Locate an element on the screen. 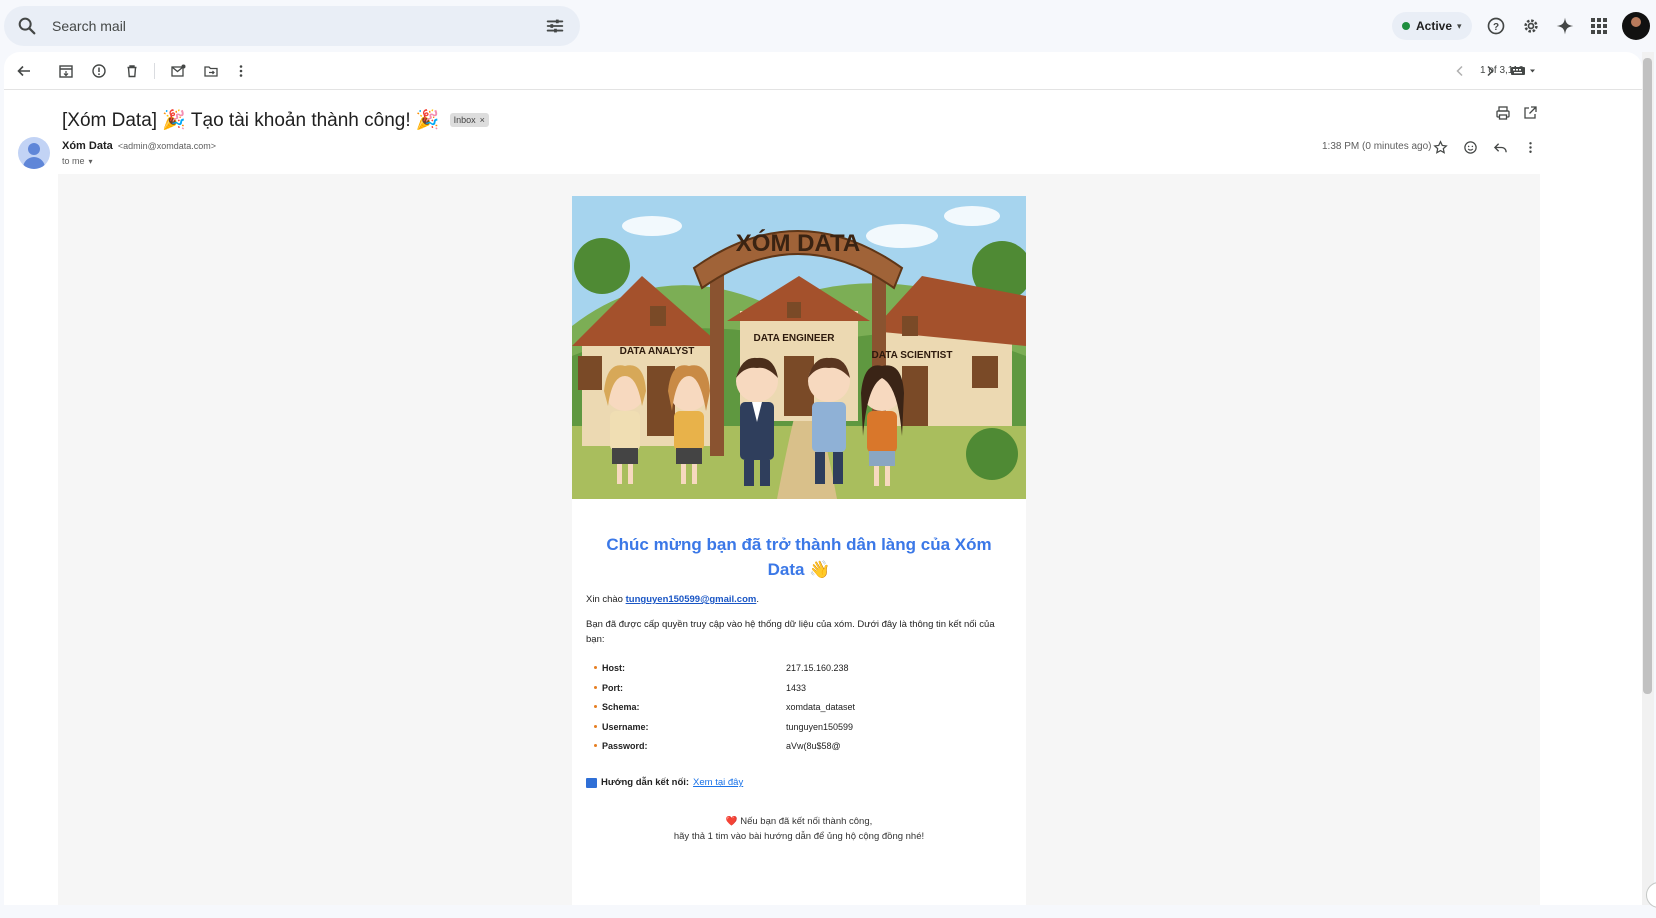 Image resolution: width=1656 pixels, height=918 pixels. detail-row-host: Host: 217.15.160.238 is located at coordinates (801, 672).